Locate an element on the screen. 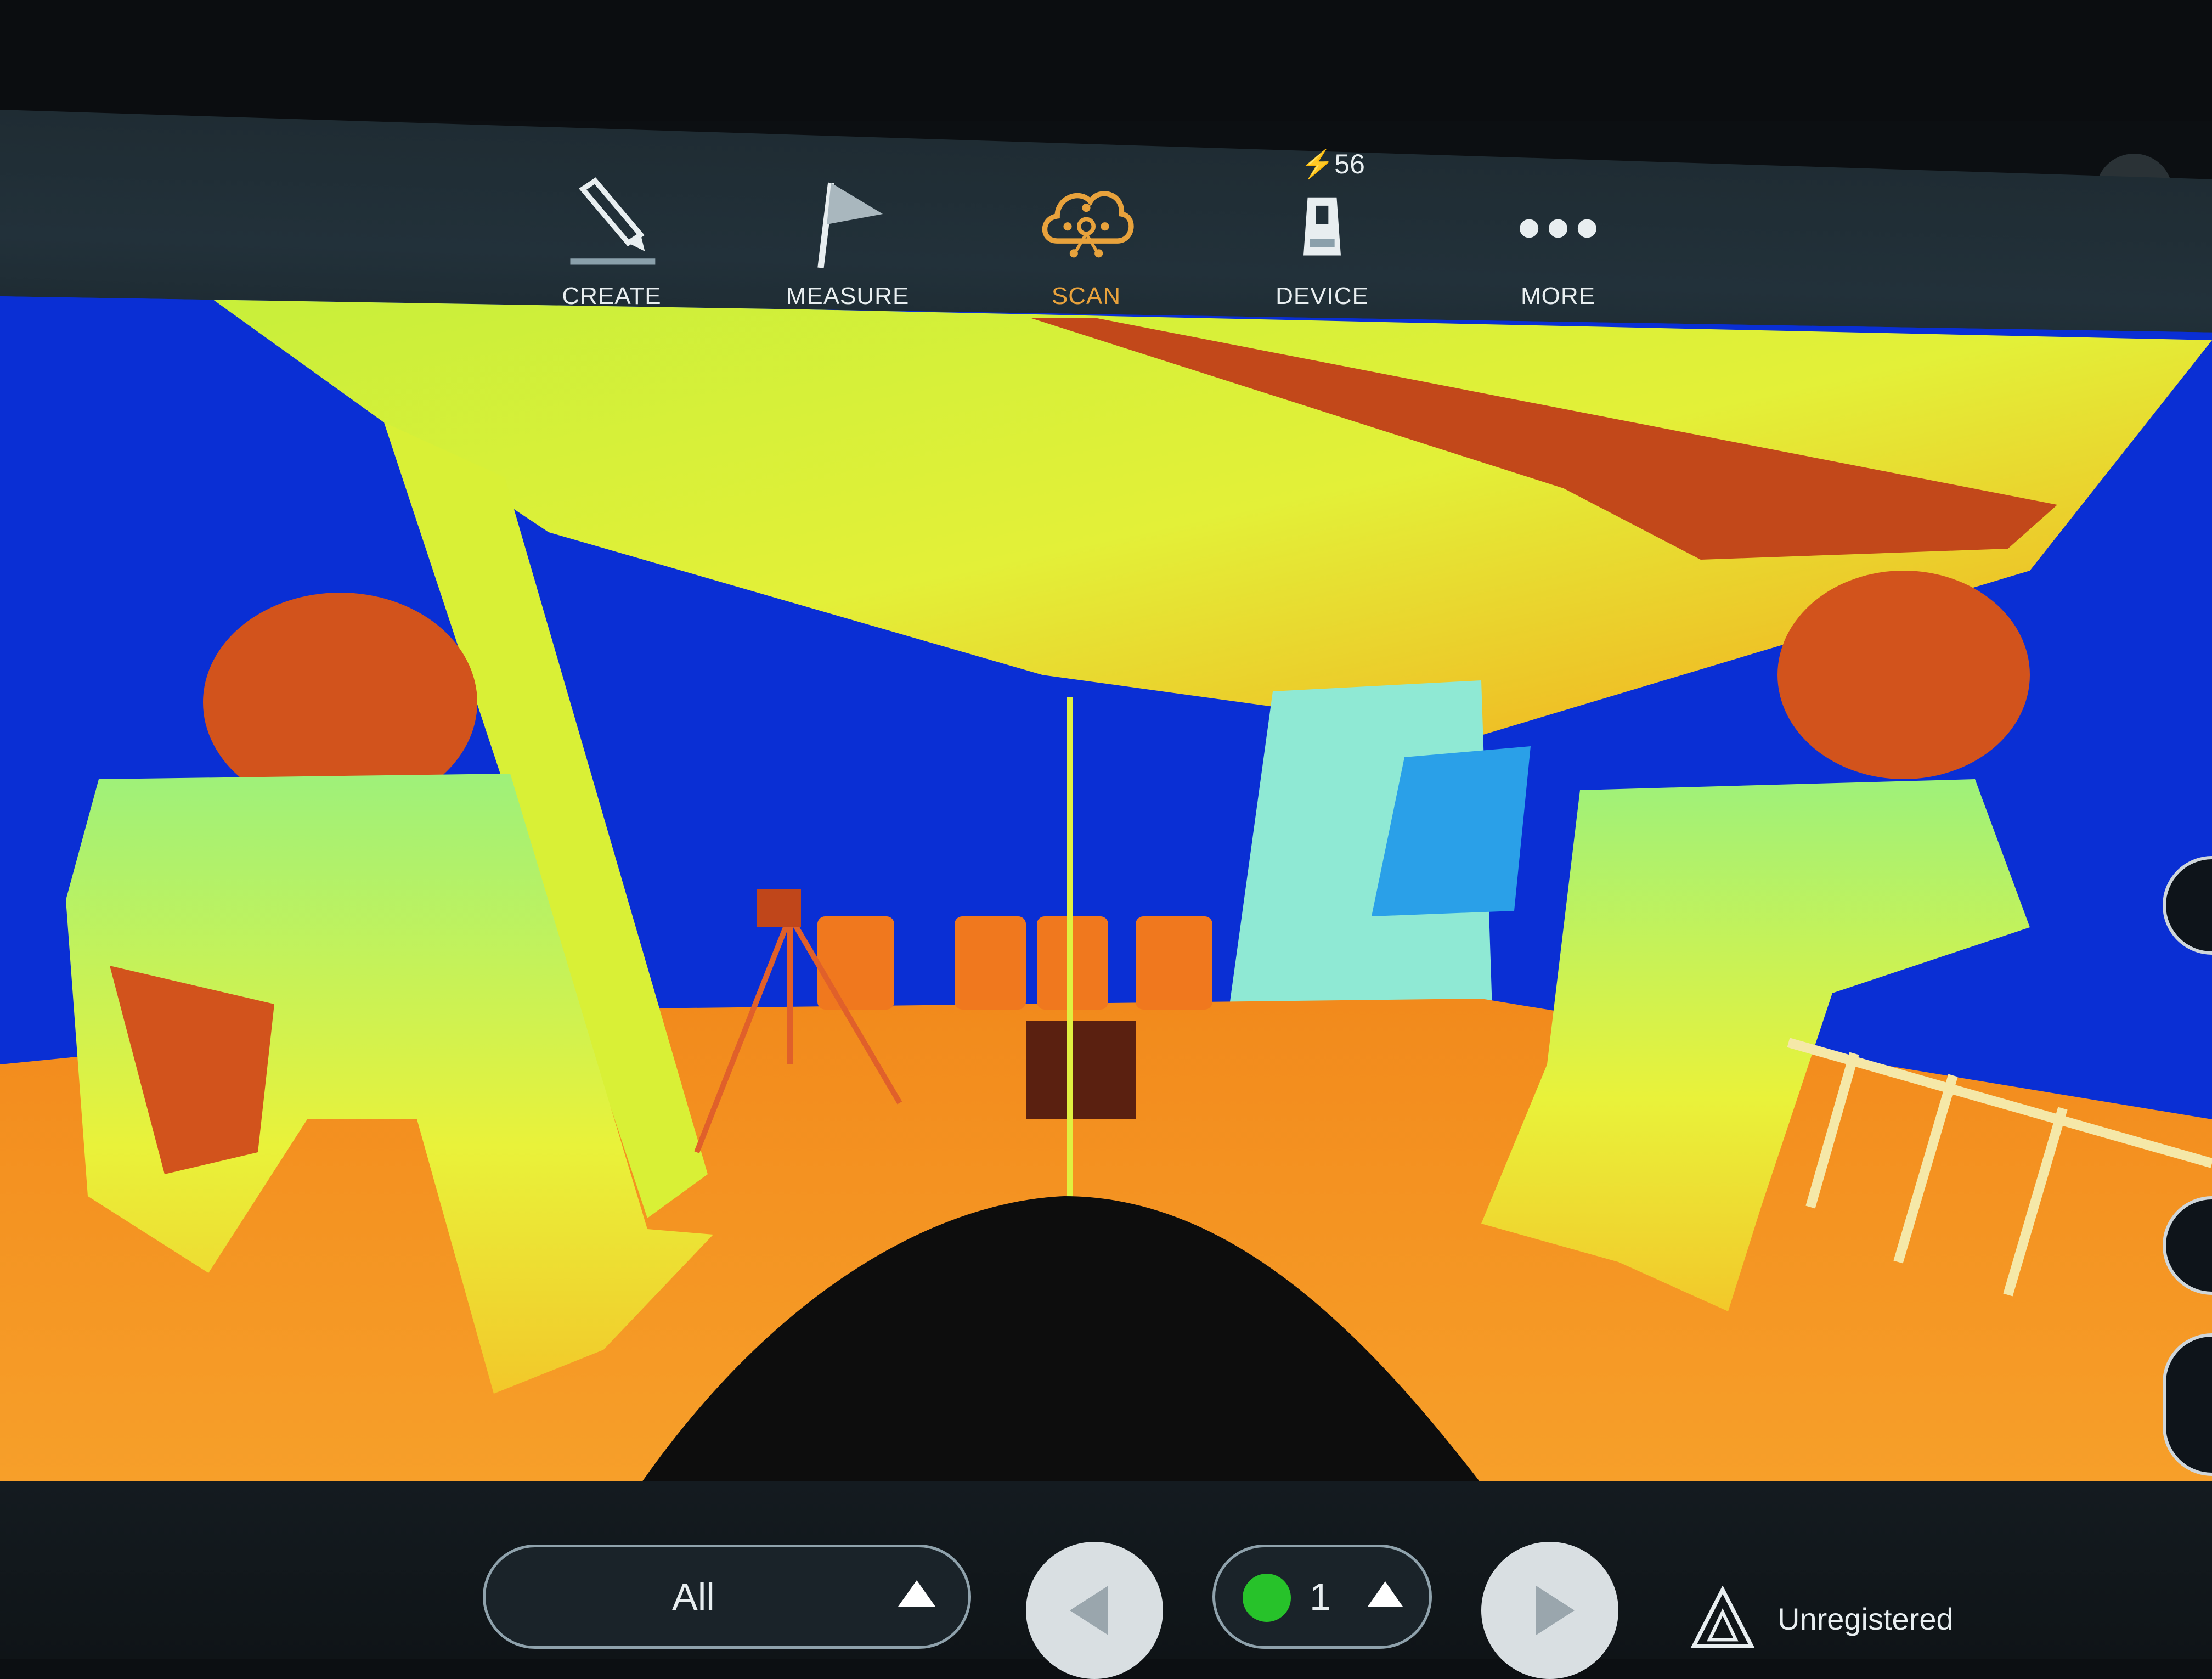 The height and width of the screenshot is (1679, 2212). scan-button: SCAN is located at coordinates (1086, 231).